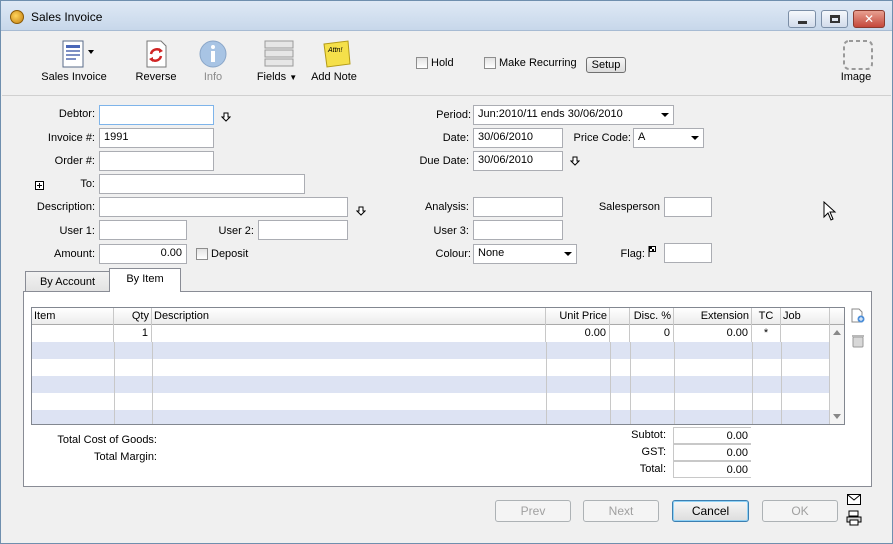  Describe the element at coordinates (620, 316) in the screenshot. I see `col-header-blank` at that location.